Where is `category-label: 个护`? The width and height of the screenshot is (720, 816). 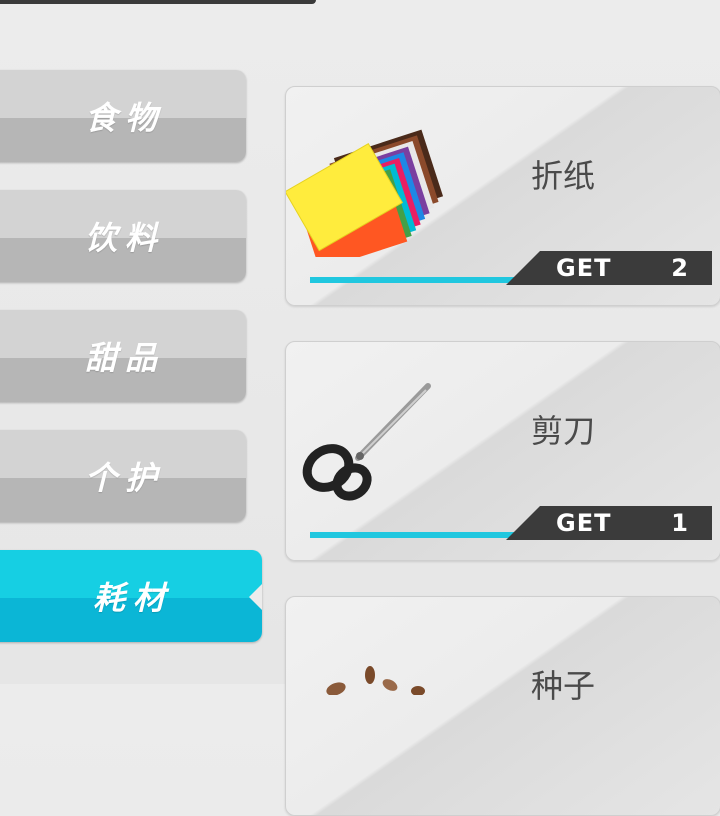
category-label: 个护 is located at coordinates (124, 478).